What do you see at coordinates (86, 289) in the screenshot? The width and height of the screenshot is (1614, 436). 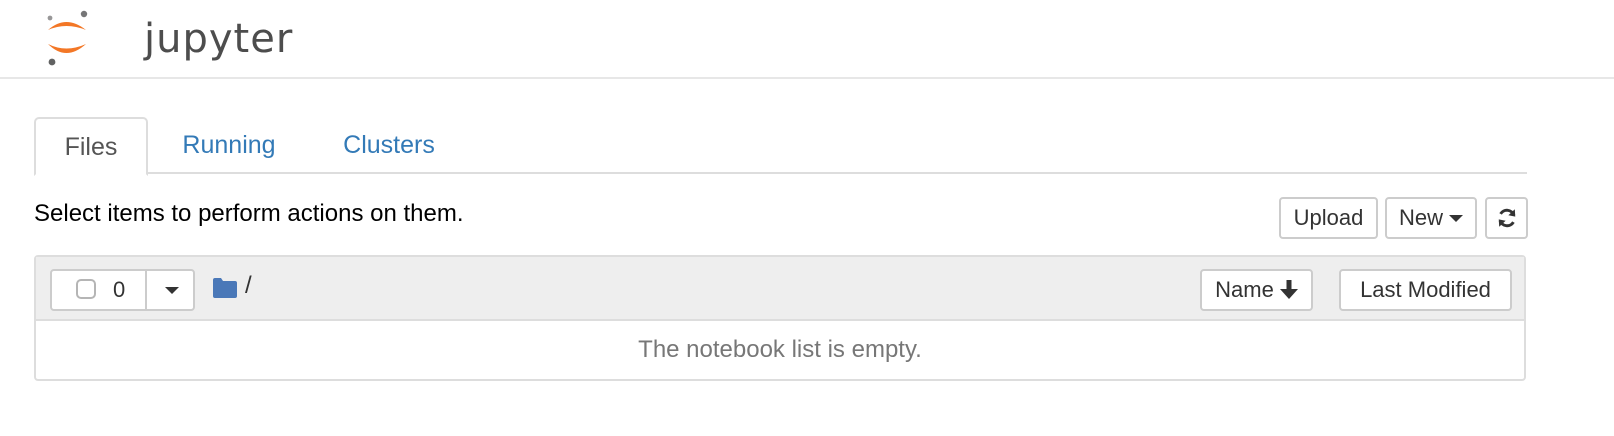 I see `select-all-checkbox` at bounding box center [86, 289].